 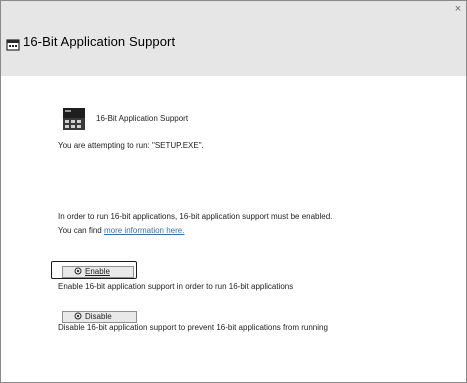 I want to click on enable-button-label: Enable, so click(x=97, y=271).